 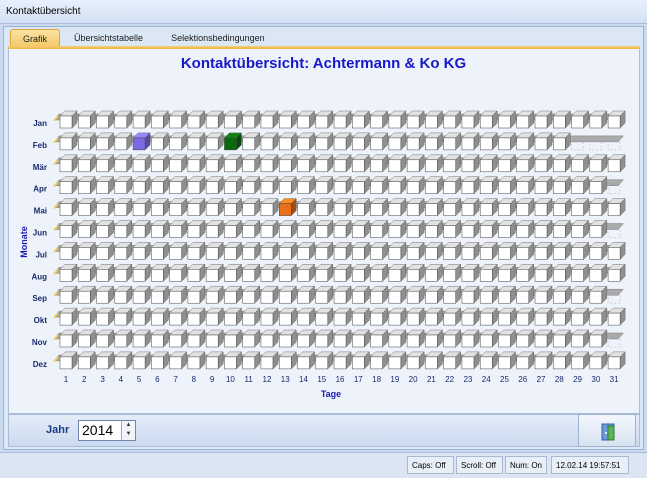 I want to click on exit-button, so click(x=607, y=430).